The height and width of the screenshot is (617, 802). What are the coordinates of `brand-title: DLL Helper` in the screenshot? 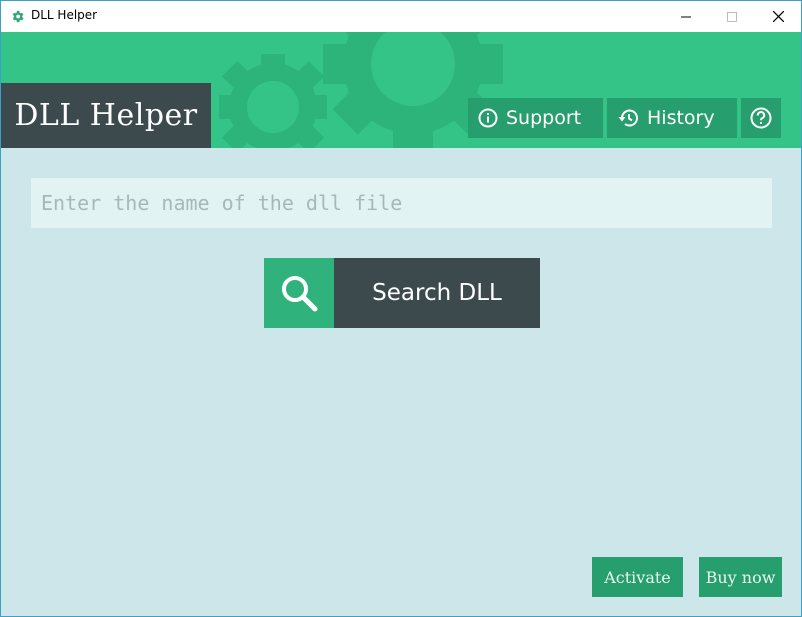 It's located at (106, 115).